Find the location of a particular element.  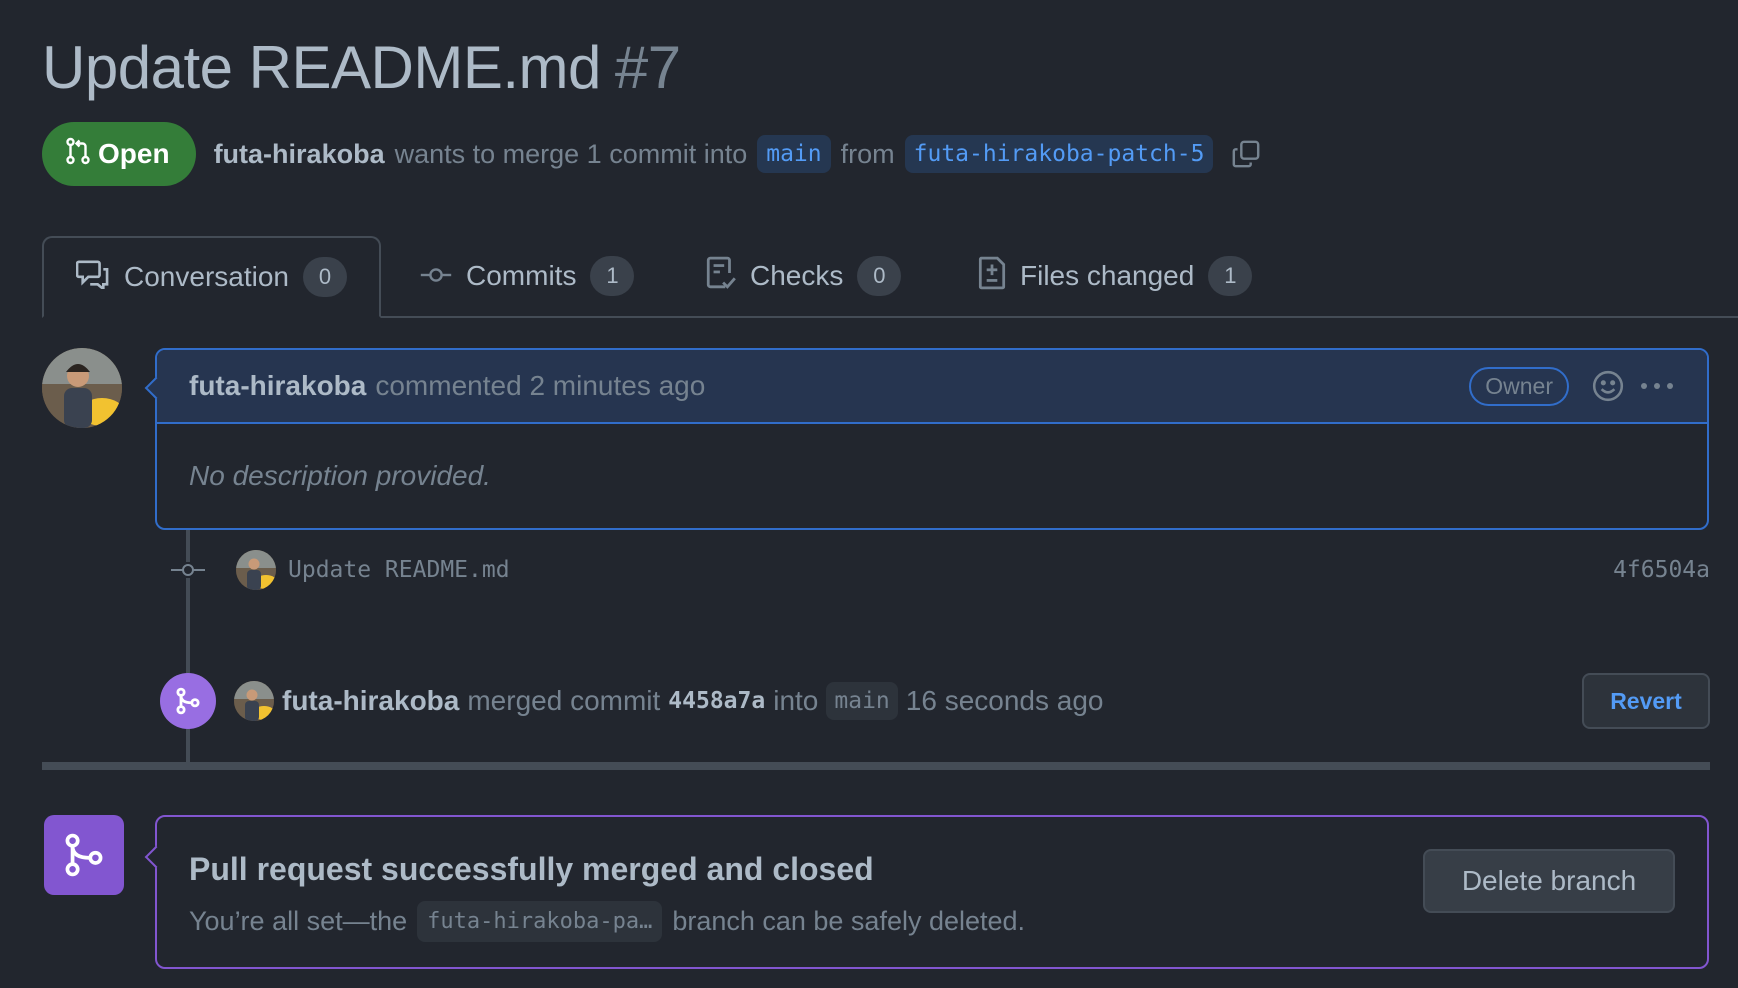

tab-label: Checks is located at coordinates (797, 275).